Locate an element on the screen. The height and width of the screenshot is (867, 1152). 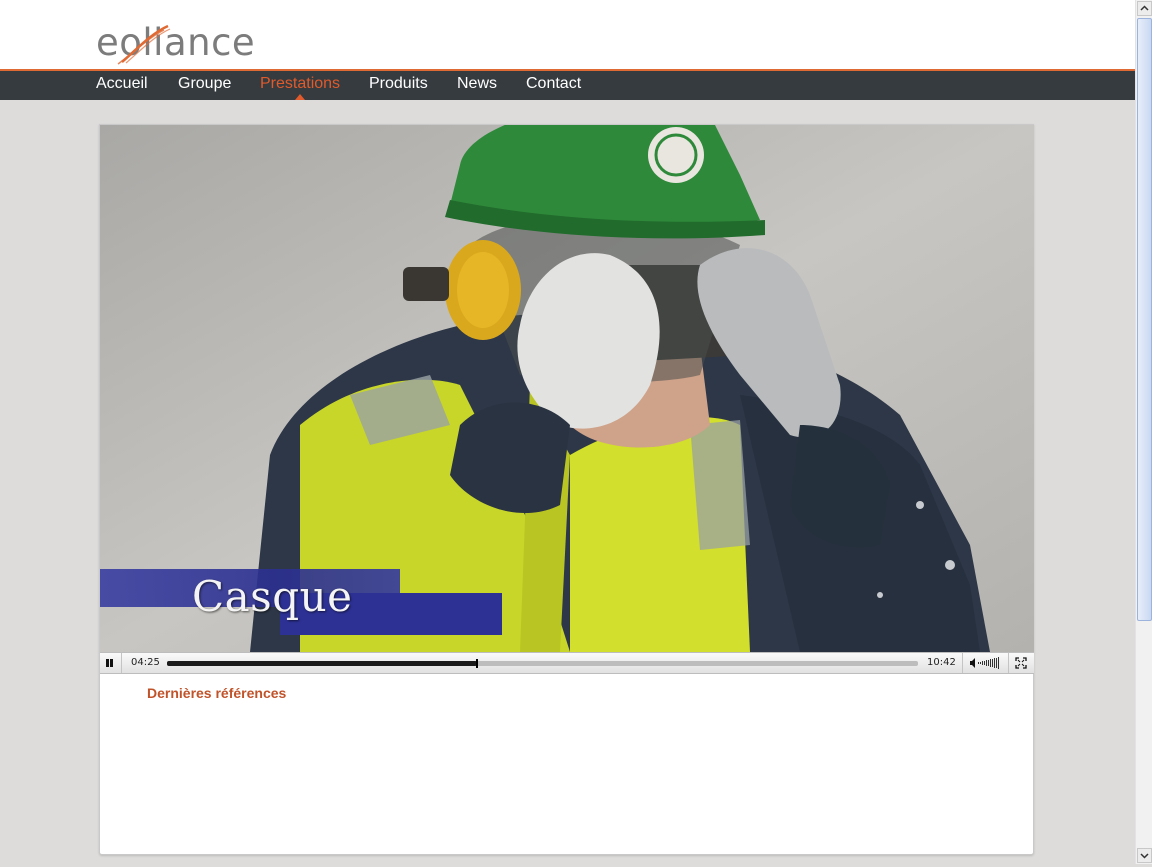
scrollbar-thumb is located at coordinates (1144, 319).